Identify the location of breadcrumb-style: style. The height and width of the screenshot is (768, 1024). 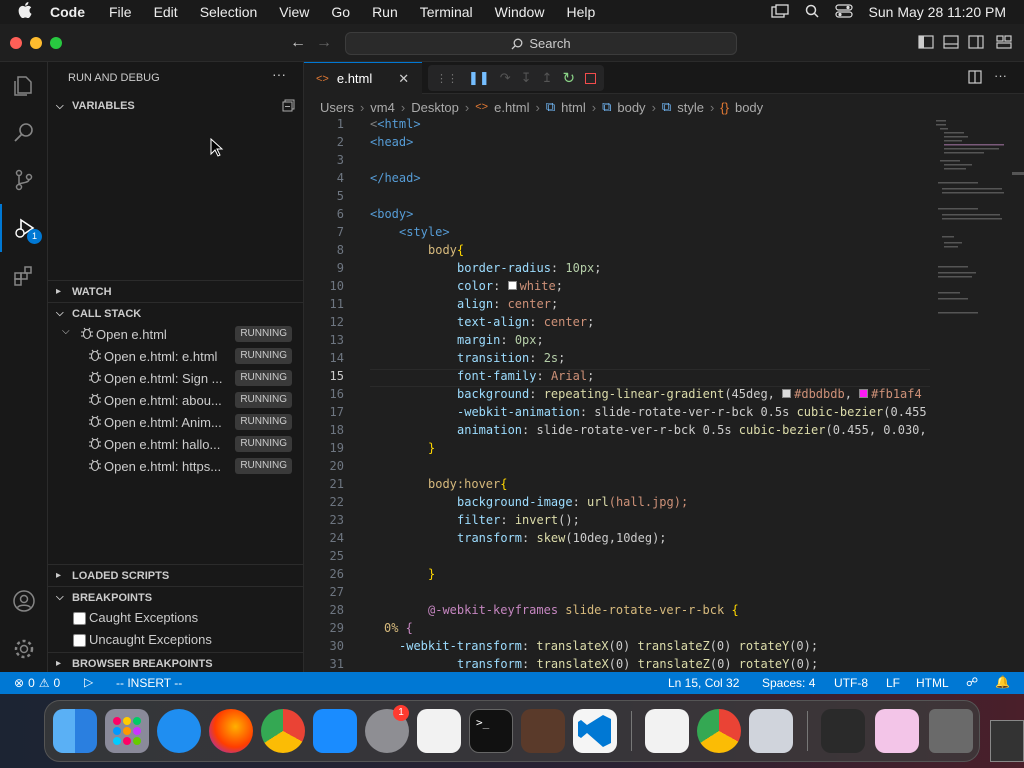
(690, 107).